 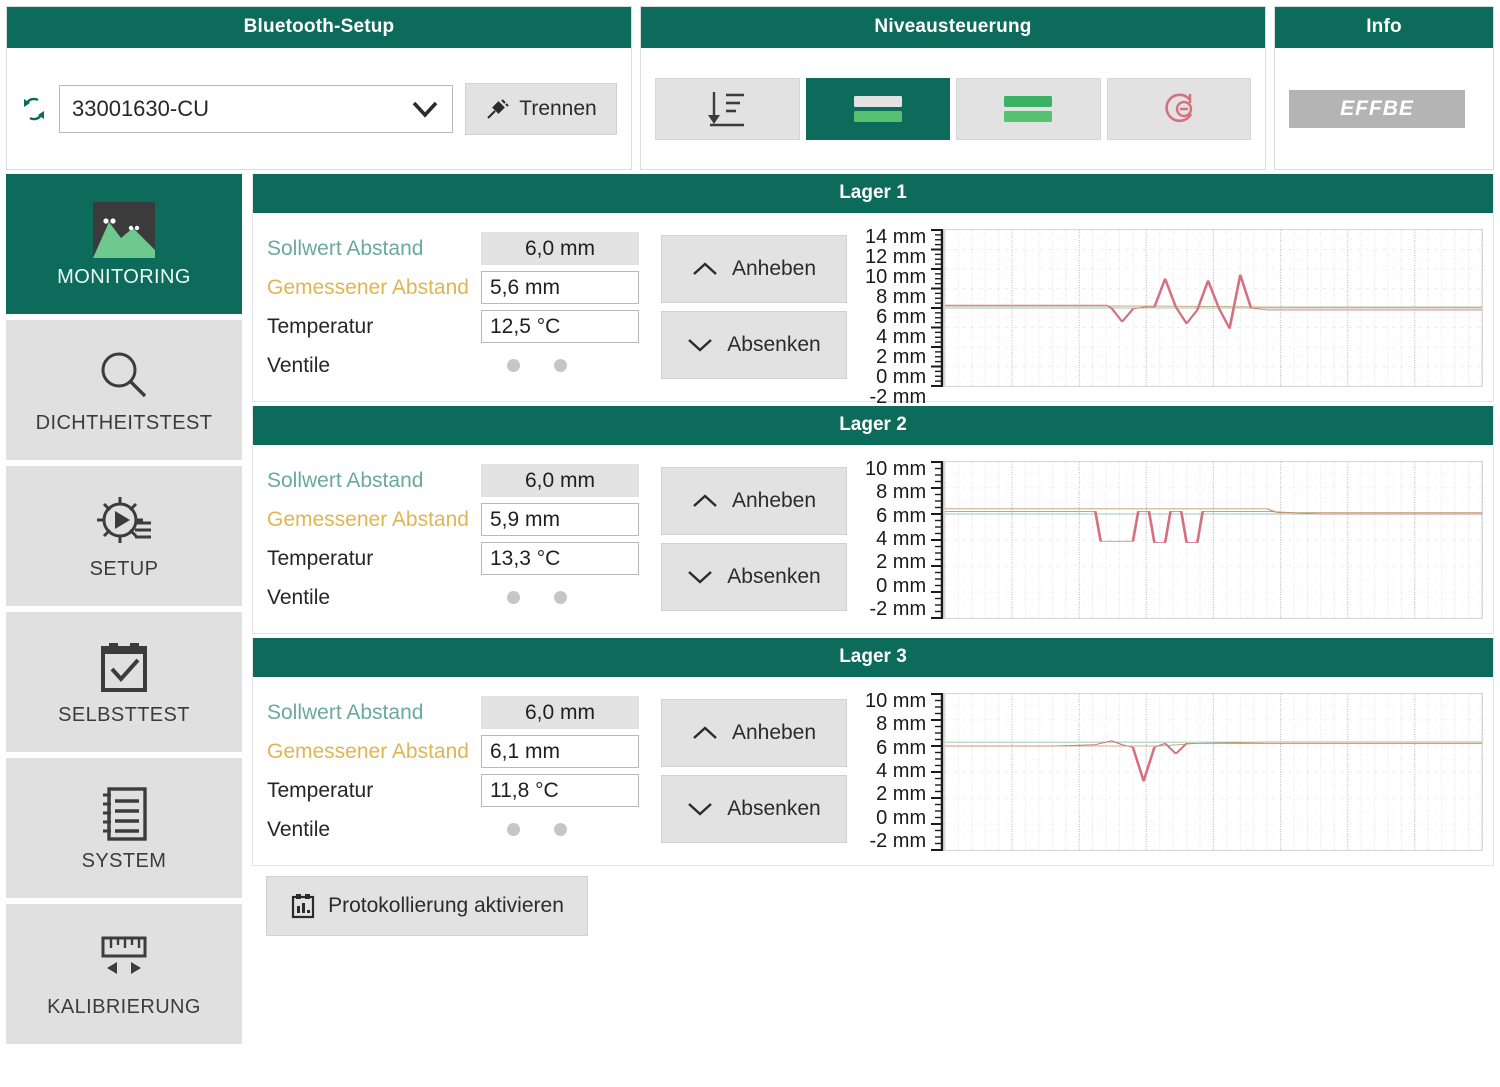 What do you see at coordinates (124, 244) in the screenshot?
I see `sidebar-item-monitoring: MONITORING` at bounding box center [124, 244].